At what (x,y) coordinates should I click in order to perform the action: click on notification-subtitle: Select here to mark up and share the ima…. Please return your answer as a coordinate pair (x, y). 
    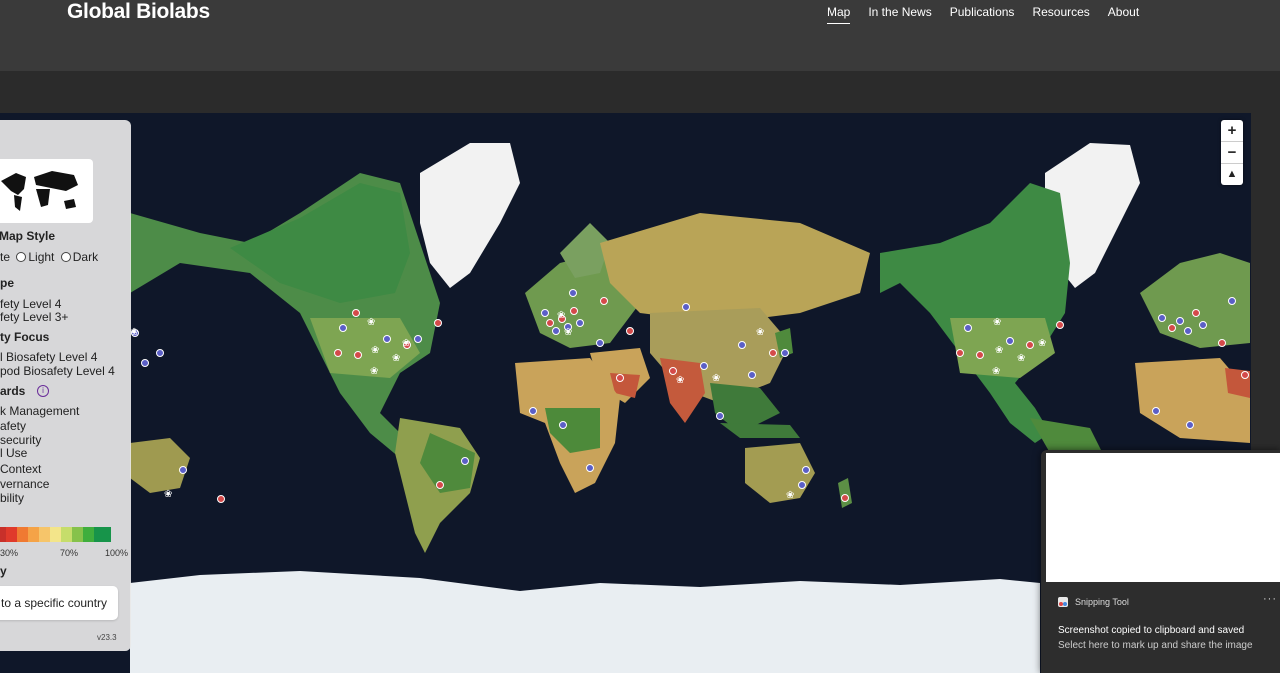
    Looking at the image, I should click on (1155, 645).